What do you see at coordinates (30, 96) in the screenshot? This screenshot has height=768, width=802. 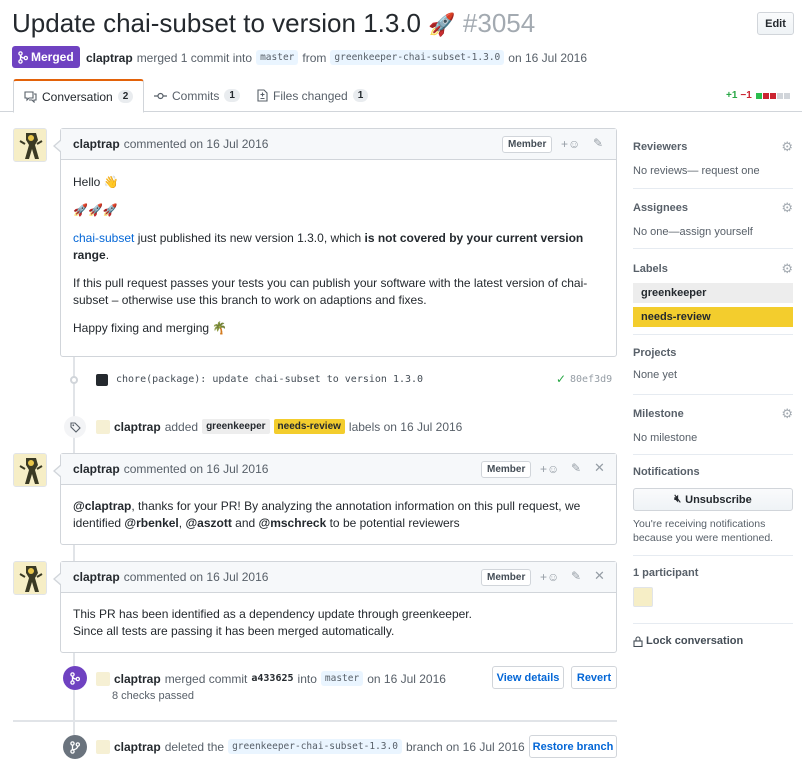 I see `comment-icon` at bounding box center [30, 96].